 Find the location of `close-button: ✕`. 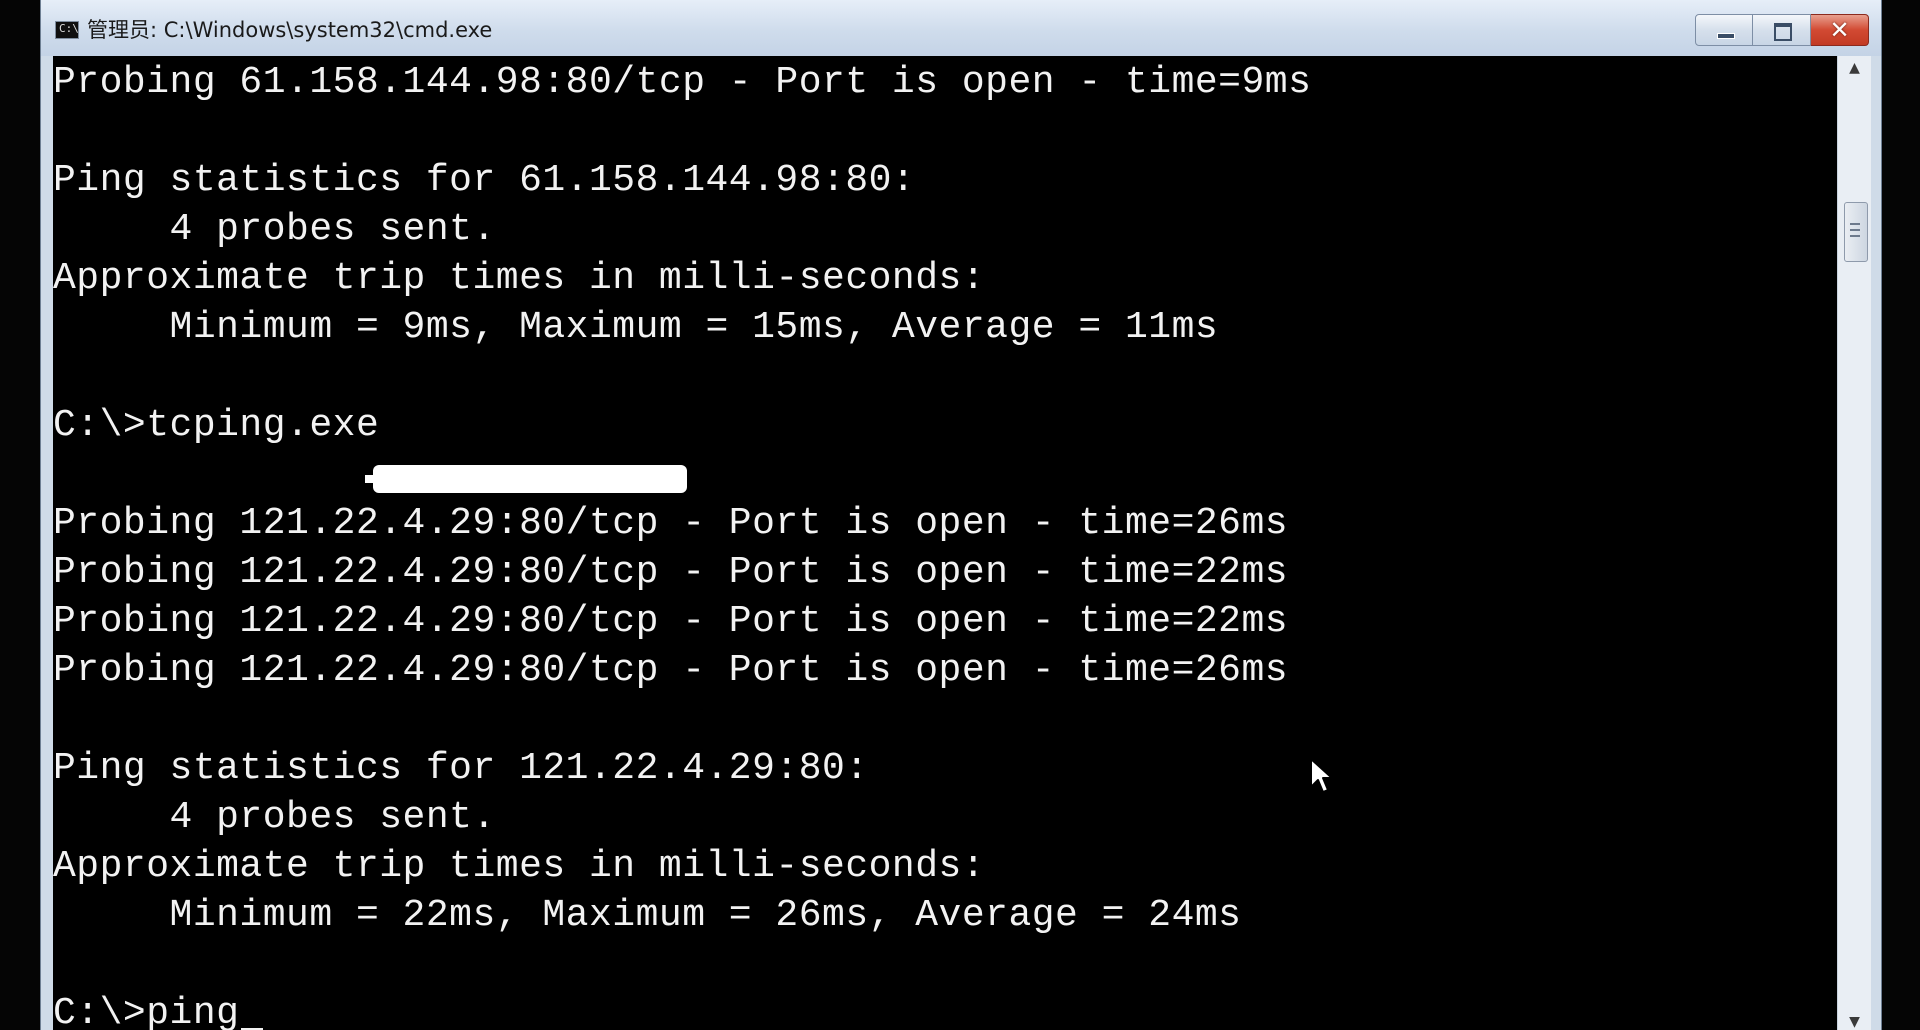

close-button: ✕ is located at coordinates (1840, 30).